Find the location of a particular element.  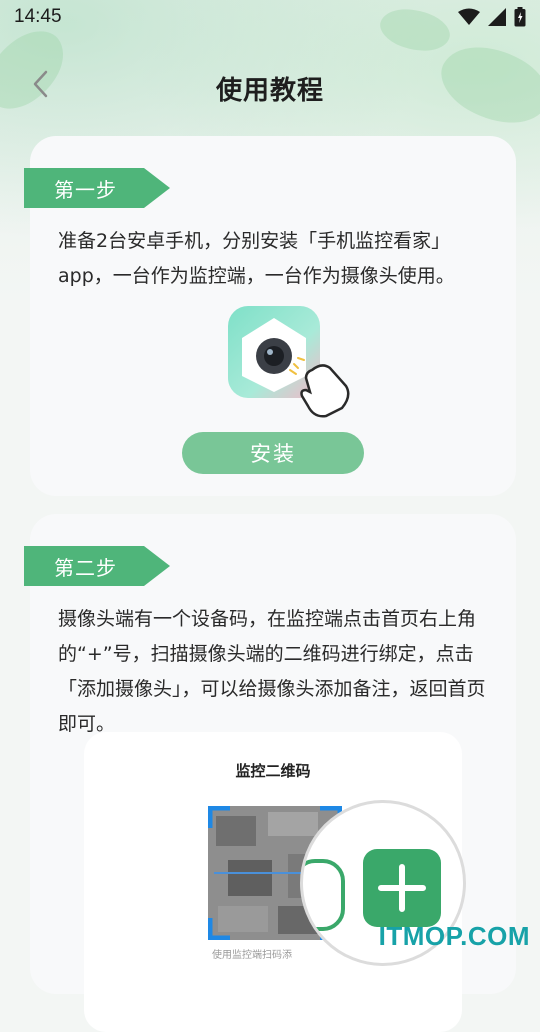

step-two-tag: 第二步 is located at coordinates (98, 566).